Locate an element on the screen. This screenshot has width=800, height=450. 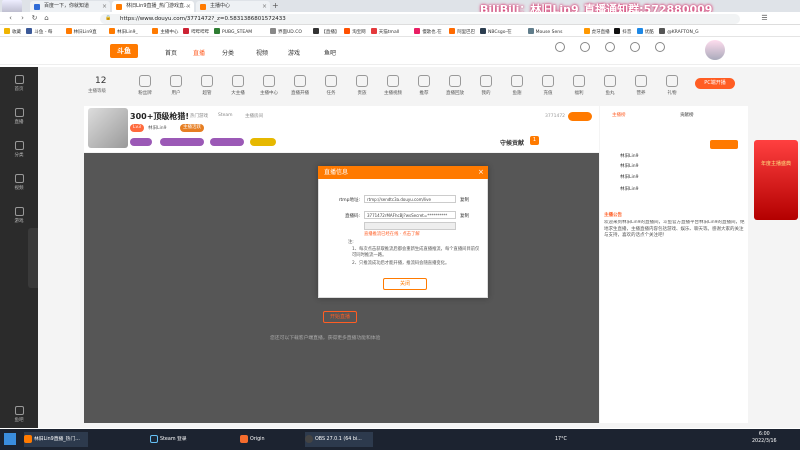
modal-close-button: 关闭 is located at coordinates (405, 284).